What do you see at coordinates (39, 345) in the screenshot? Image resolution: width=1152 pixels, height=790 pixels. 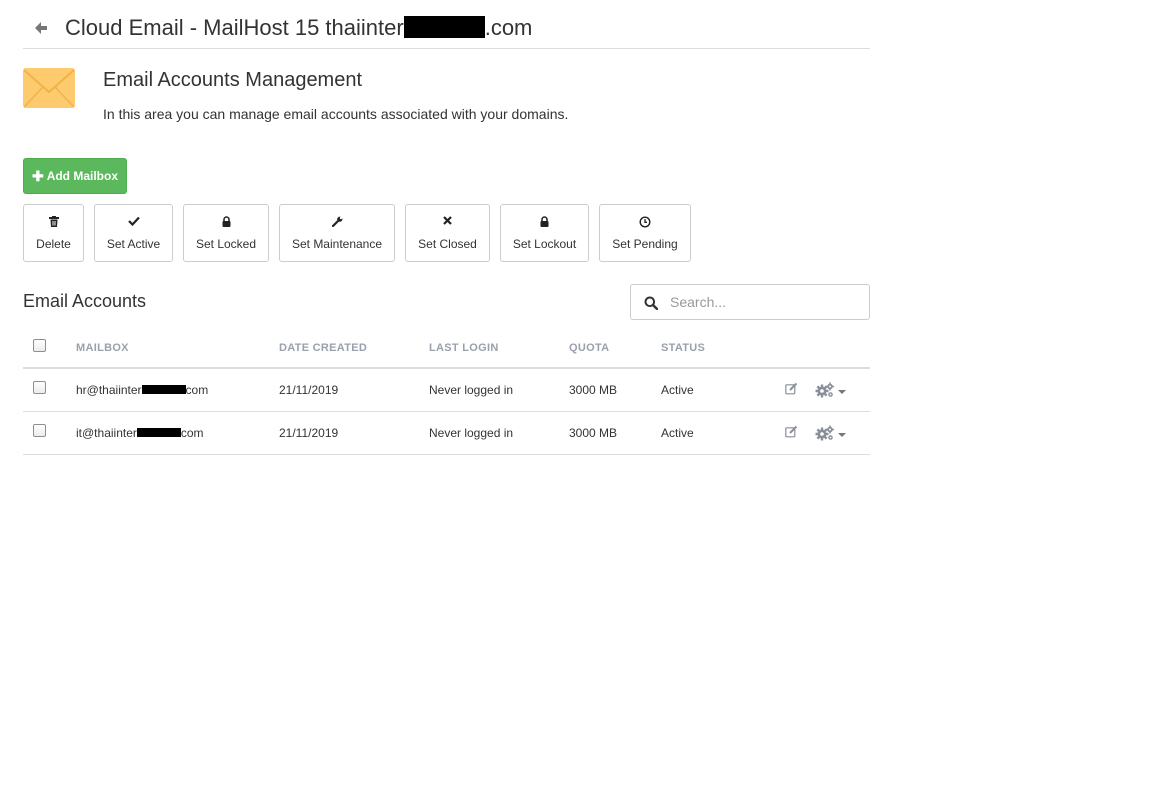 I see `select-all-checkbox` at bounding box center [39, 345].